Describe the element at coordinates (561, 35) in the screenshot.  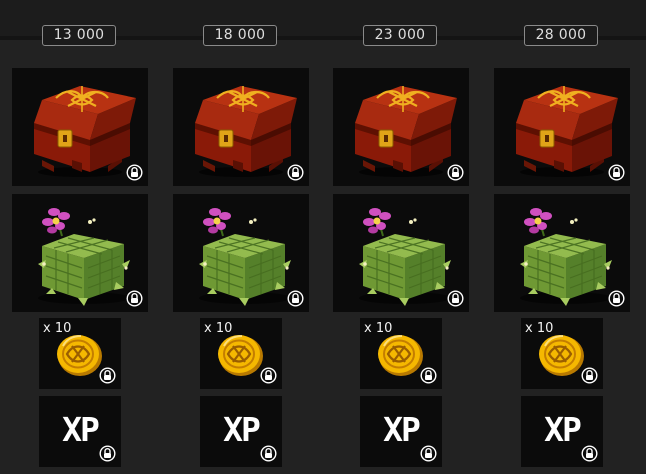
I see `threshold-label: 28 000` at that location.